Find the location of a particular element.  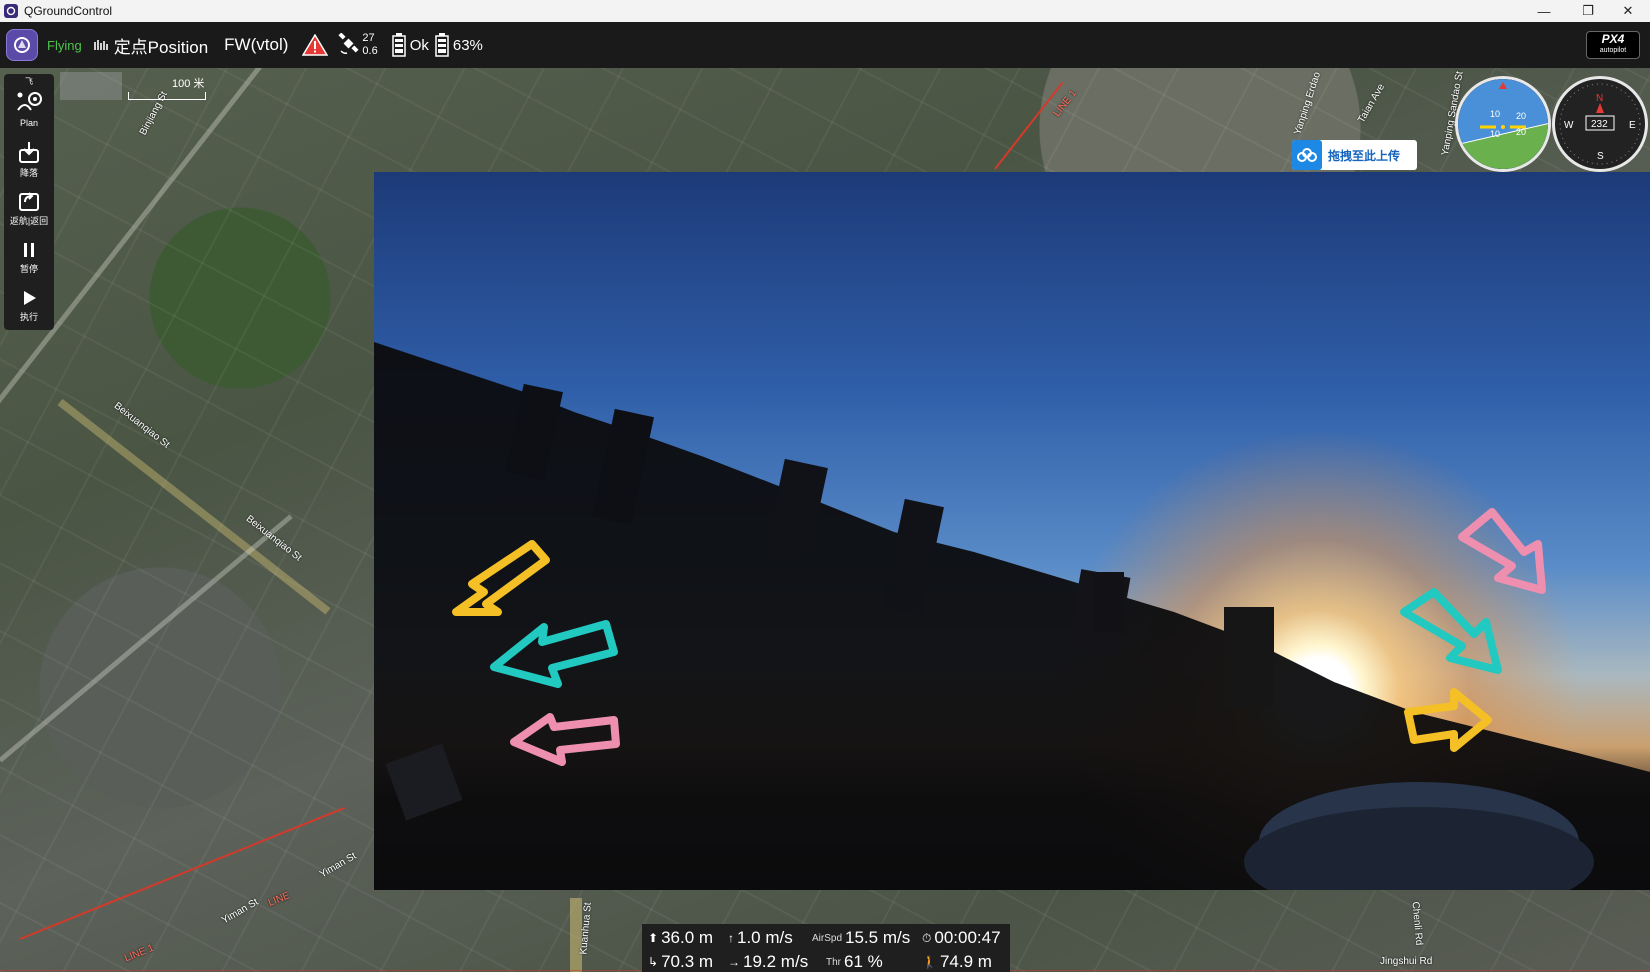

close-button: ✕ is located at coordinates (1628, 11).